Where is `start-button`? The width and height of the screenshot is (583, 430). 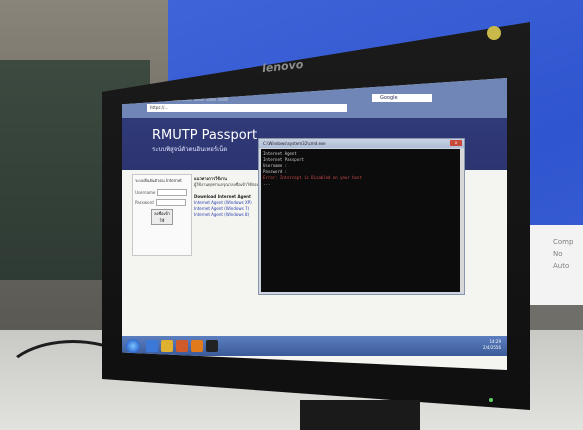 start-button is located at coordinates (133, 346).